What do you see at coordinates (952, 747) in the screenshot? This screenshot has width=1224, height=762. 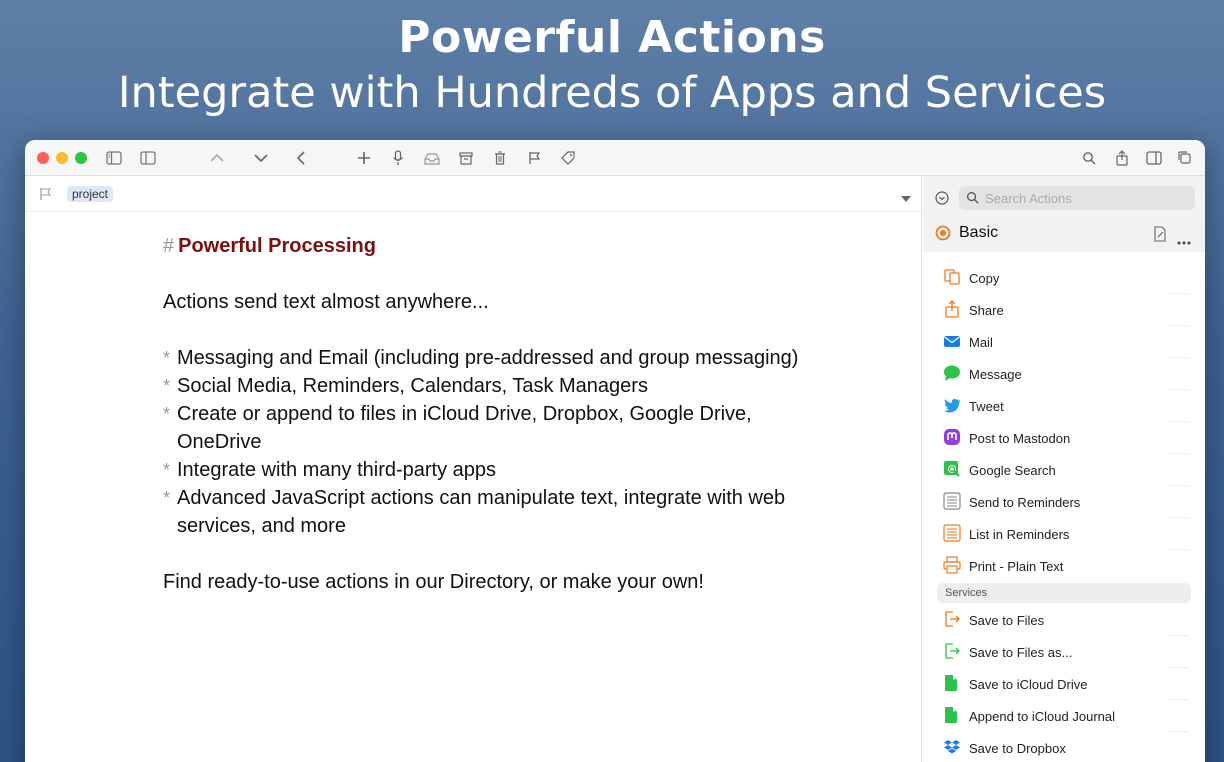 I see `dropbox-icon` at bounding box center [952, 747].